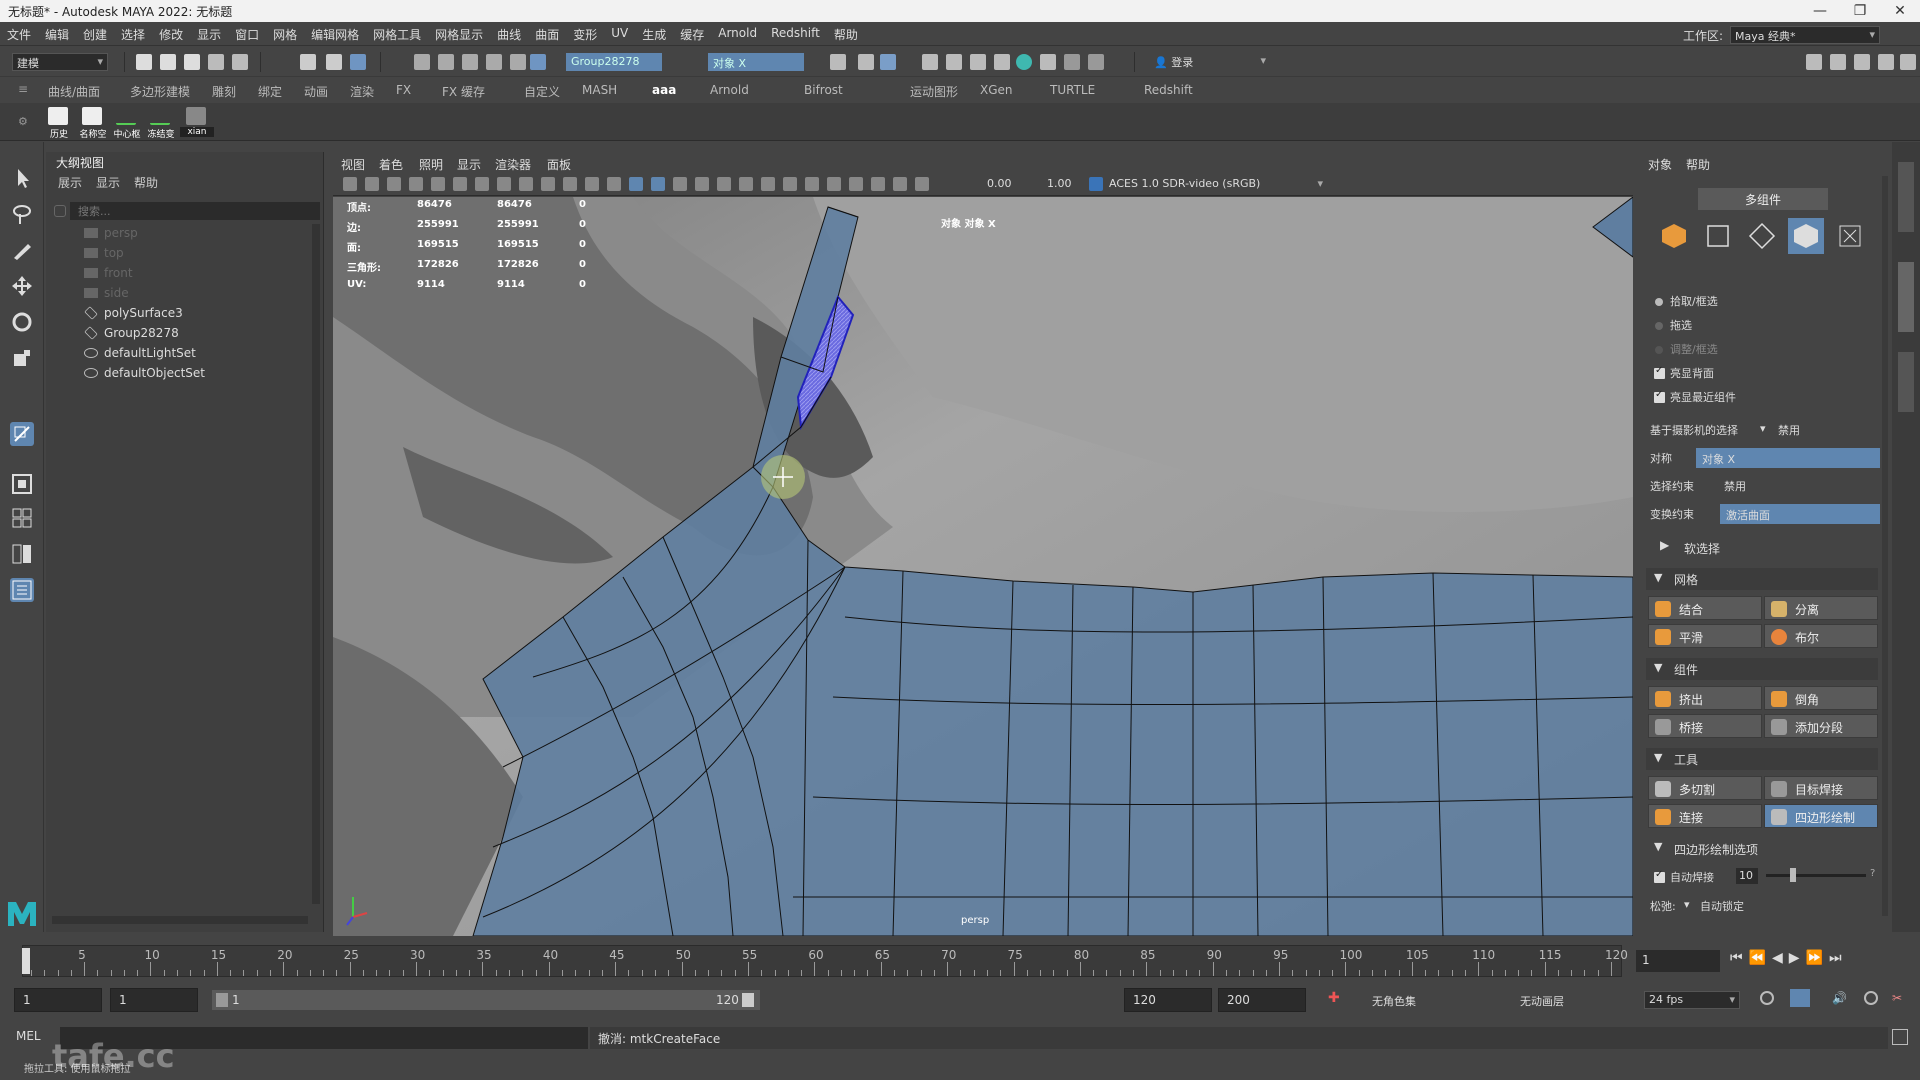 This screenshot has width=1920, height=1080. I want to click on playback-end-field: 120, so click(1168, 1000).